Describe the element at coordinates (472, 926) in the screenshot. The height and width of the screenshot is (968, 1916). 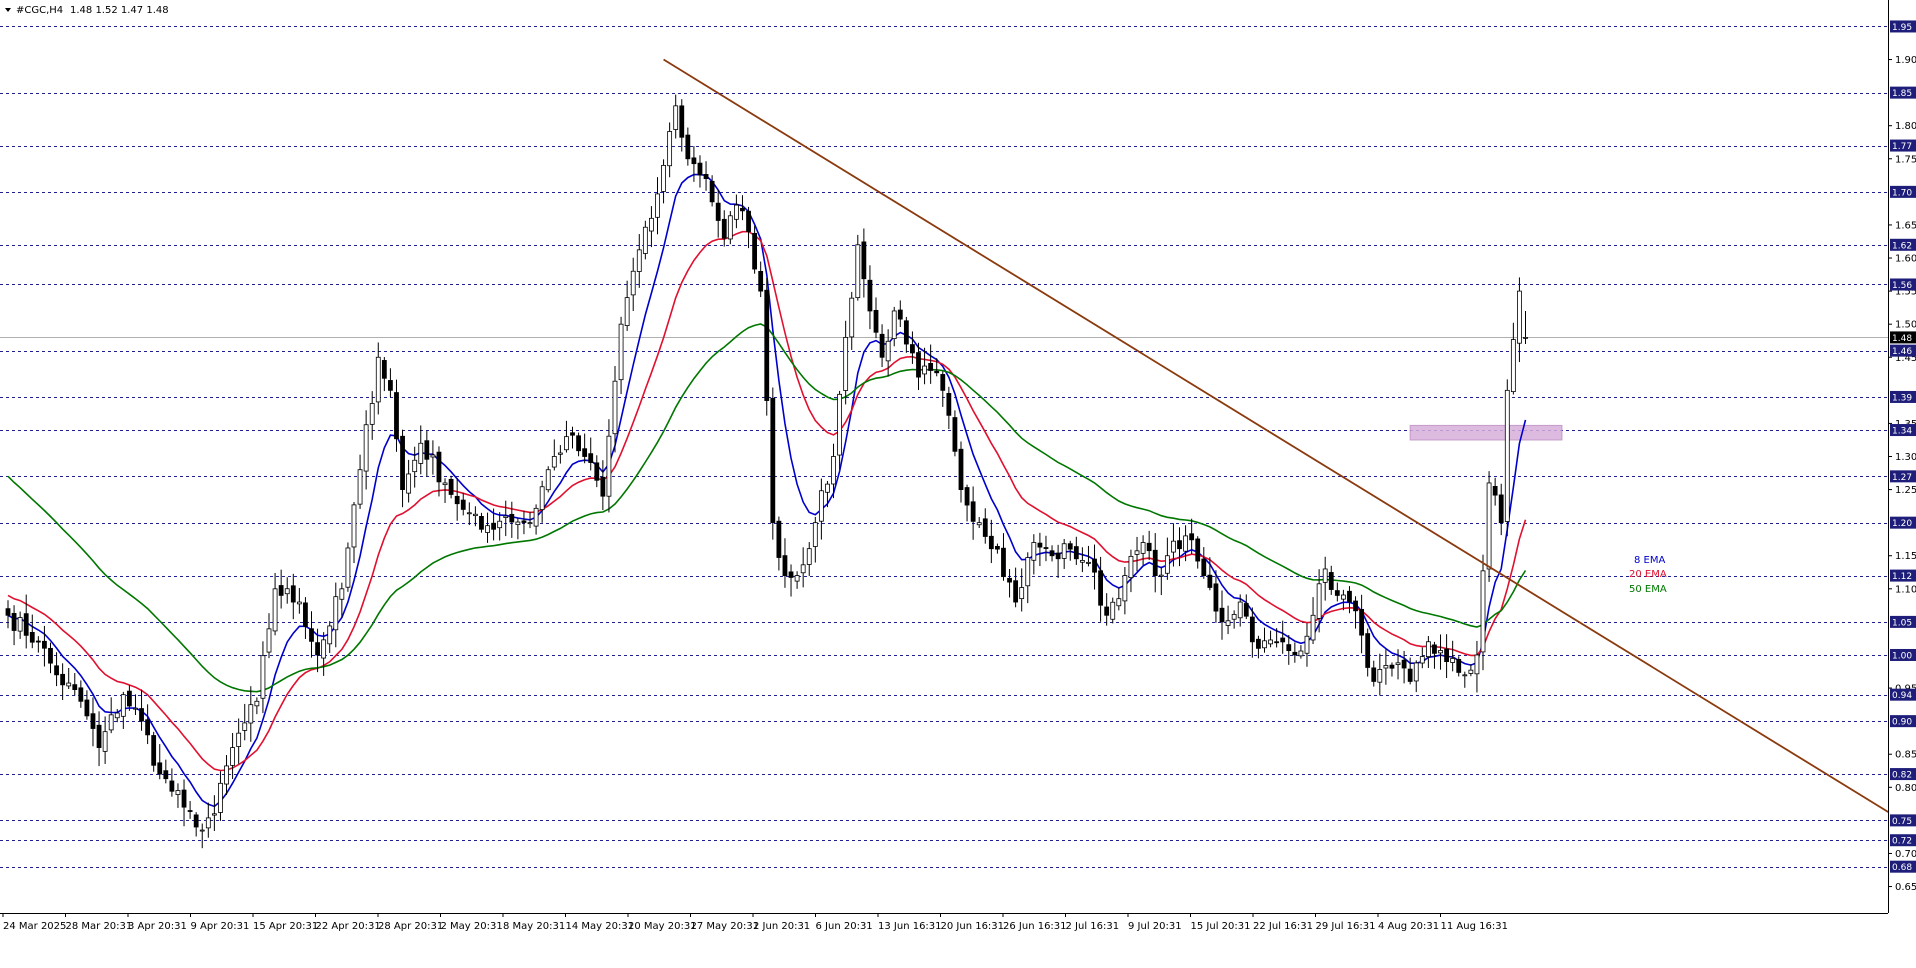
I see `time-tick-label: 2 May 20:31` at that location.